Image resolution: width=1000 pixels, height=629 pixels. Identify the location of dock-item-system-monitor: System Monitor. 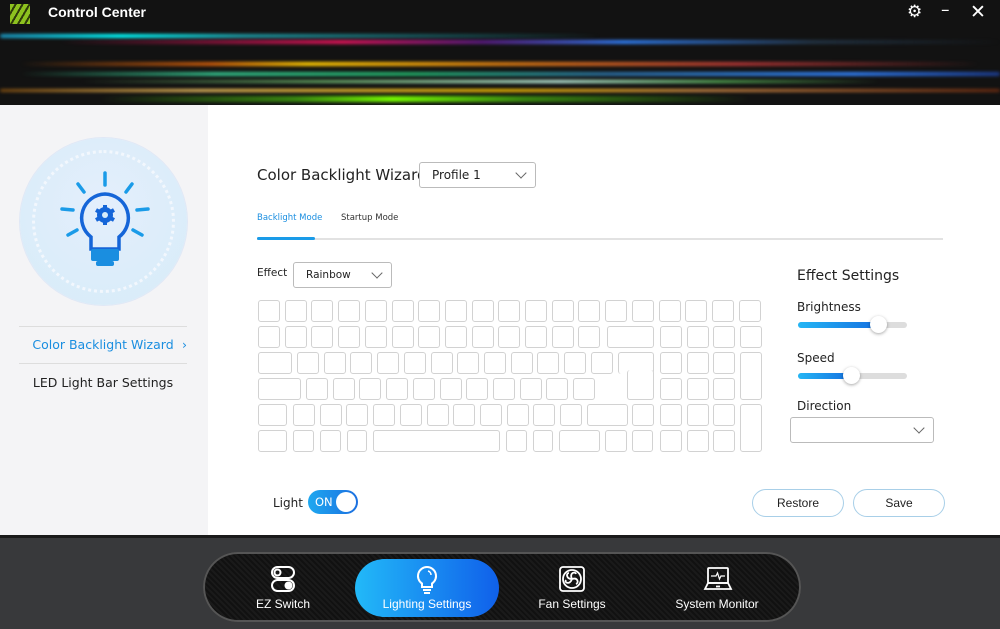
(717, 588).